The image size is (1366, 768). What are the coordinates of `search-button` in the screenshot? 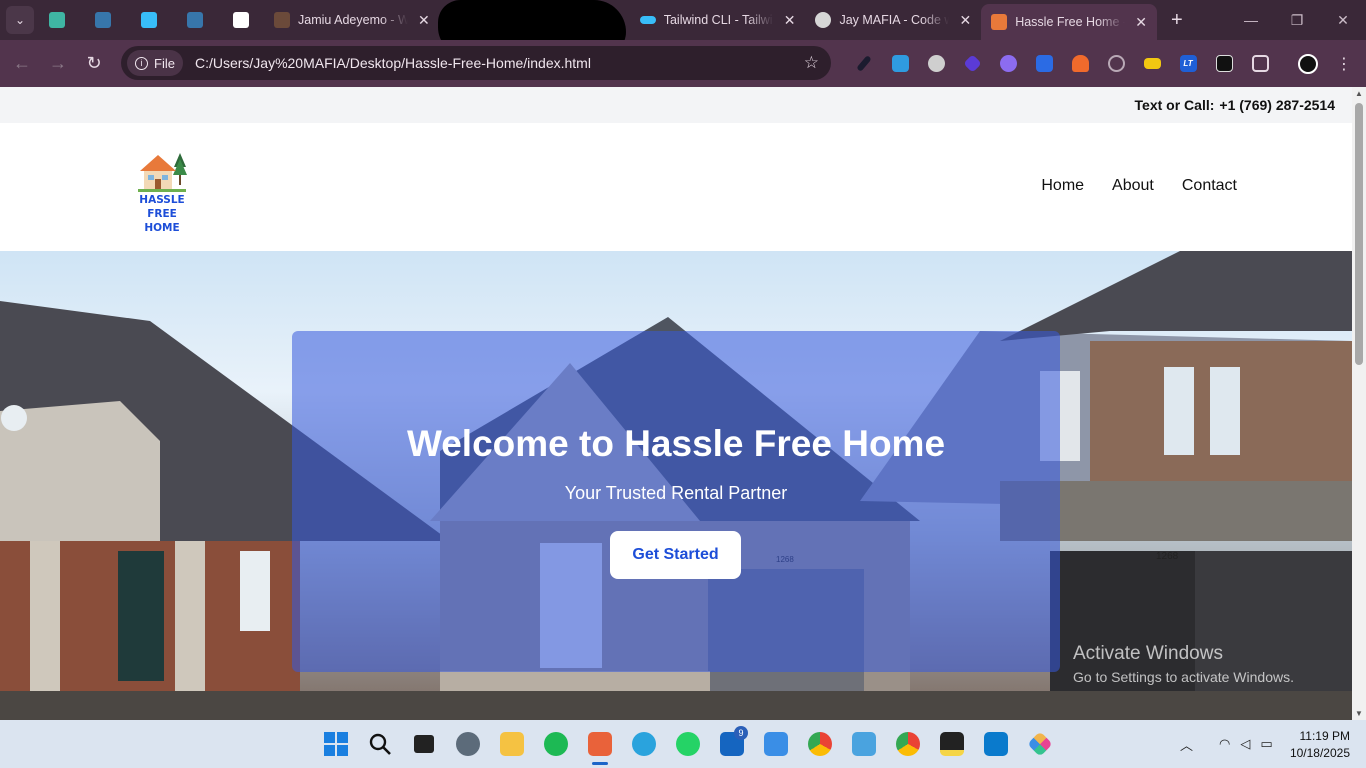 It's located at (380, 744).